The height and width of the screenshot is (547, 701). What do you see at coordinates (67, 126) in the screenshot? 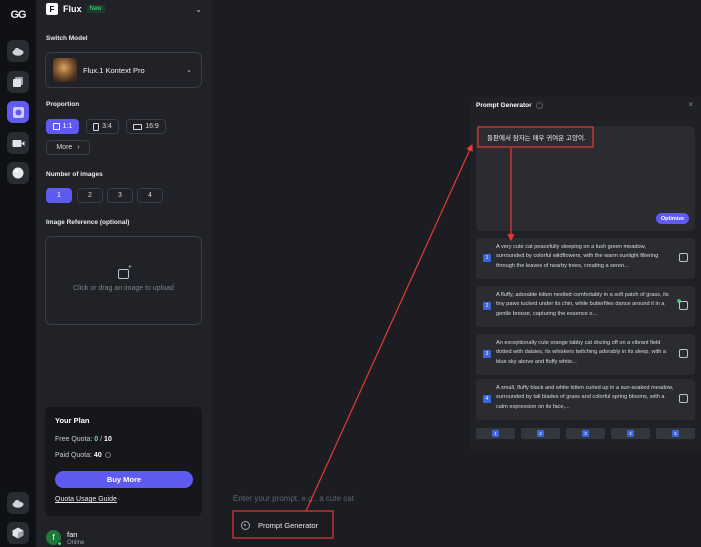
I see `proportion-1-1-label: 1:1` at bounding box center [67, 126].